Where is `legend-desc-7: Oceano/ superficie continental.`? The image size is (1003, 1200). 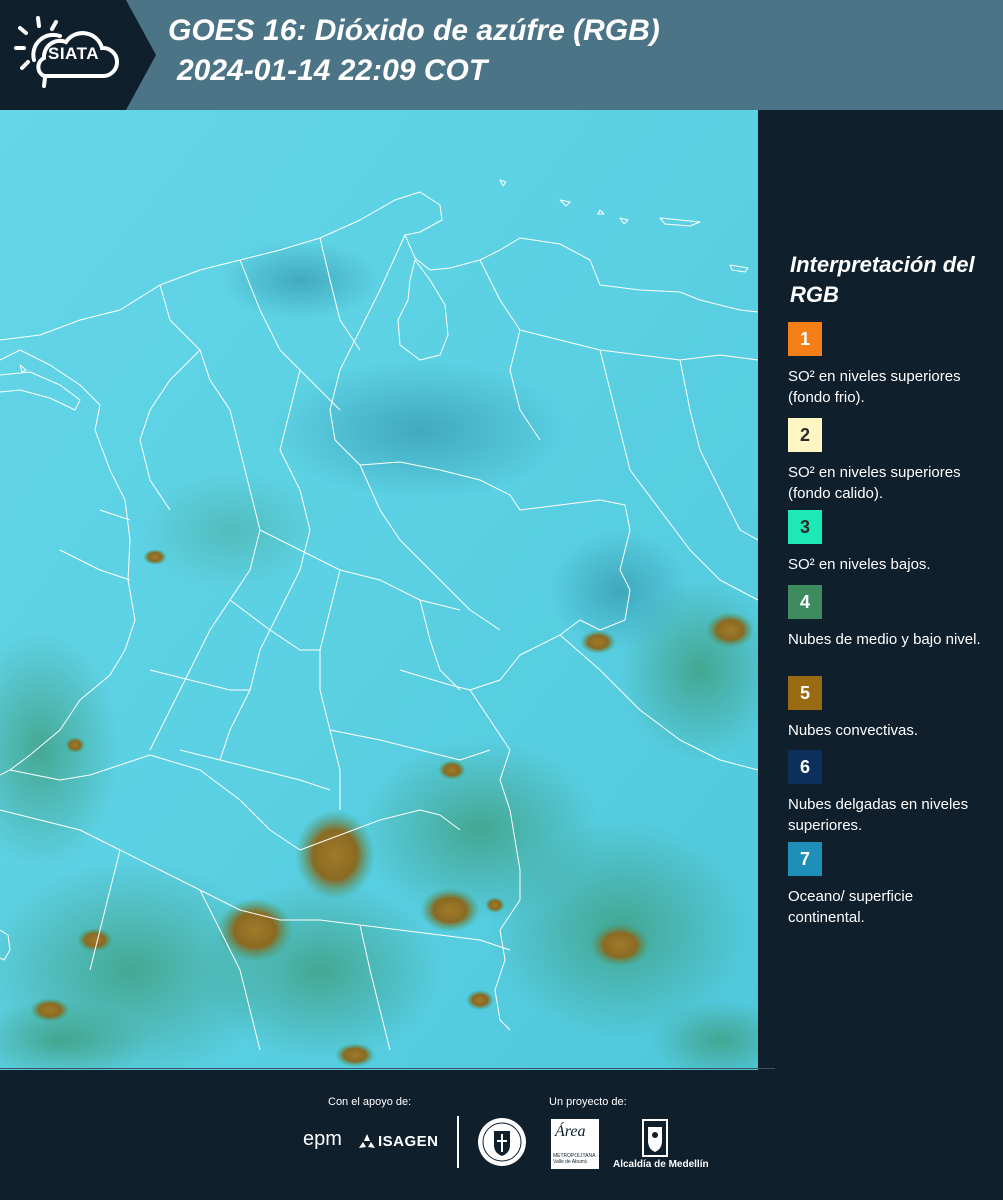 legend-desc-7: Oceano/ superficie continental. is located at coordinates (851, 907).